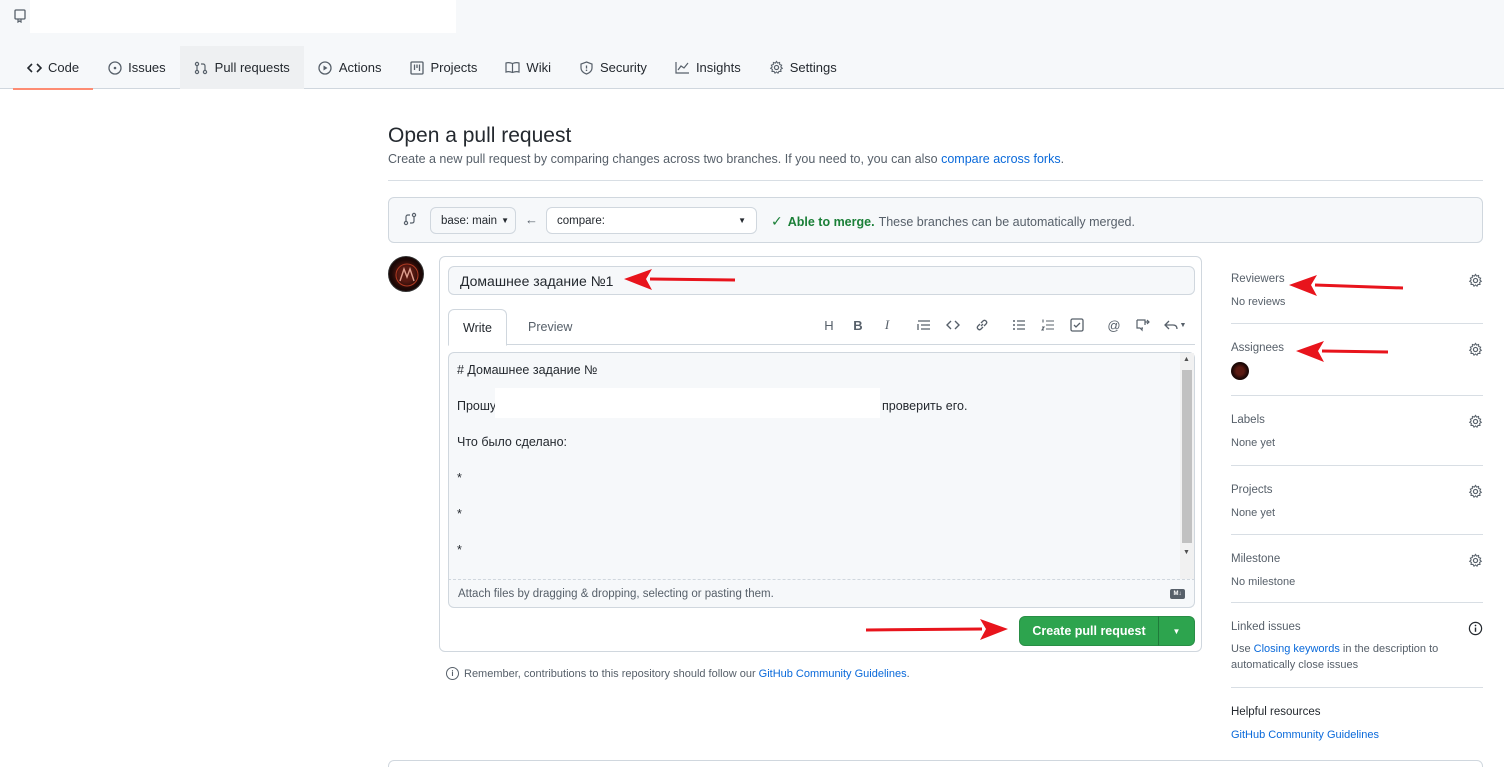  Describe the element at coordinates (858, 325) in the screenshot. I see `bold-icon: B` at that location.